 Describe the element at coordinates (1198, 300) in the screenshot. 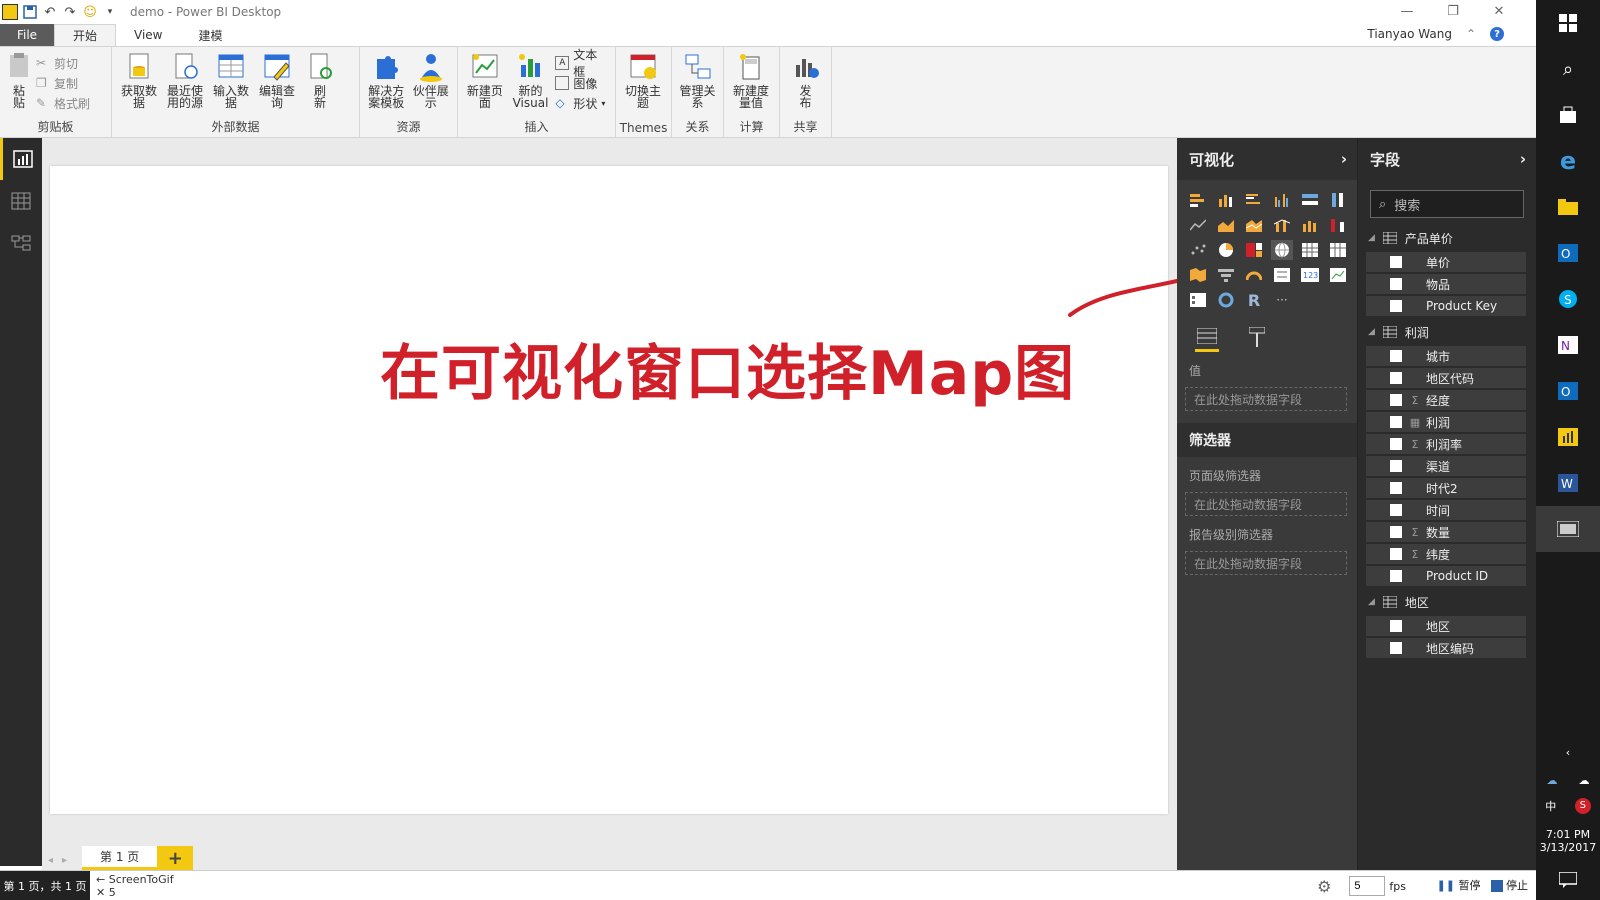

I see `slicer-icon` at that location.